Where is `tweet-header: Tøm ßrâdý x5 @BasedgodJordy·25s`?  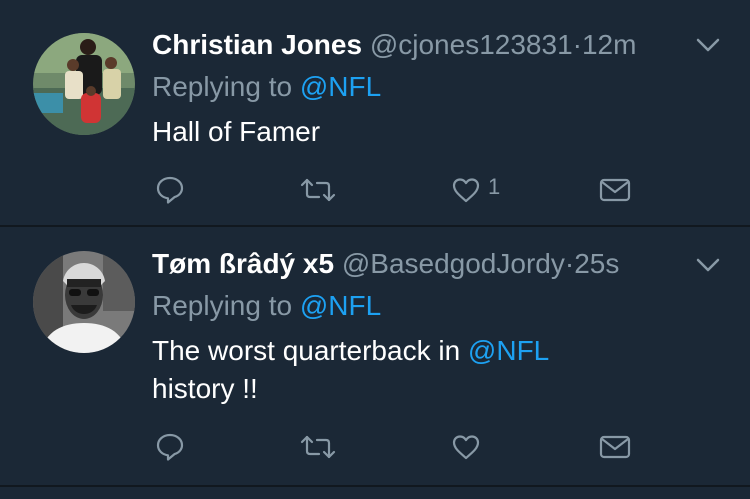 tweet-header: Tøm ßrâdý x5 @BasedgodJordy·25s is located at coordinates (411, 264).